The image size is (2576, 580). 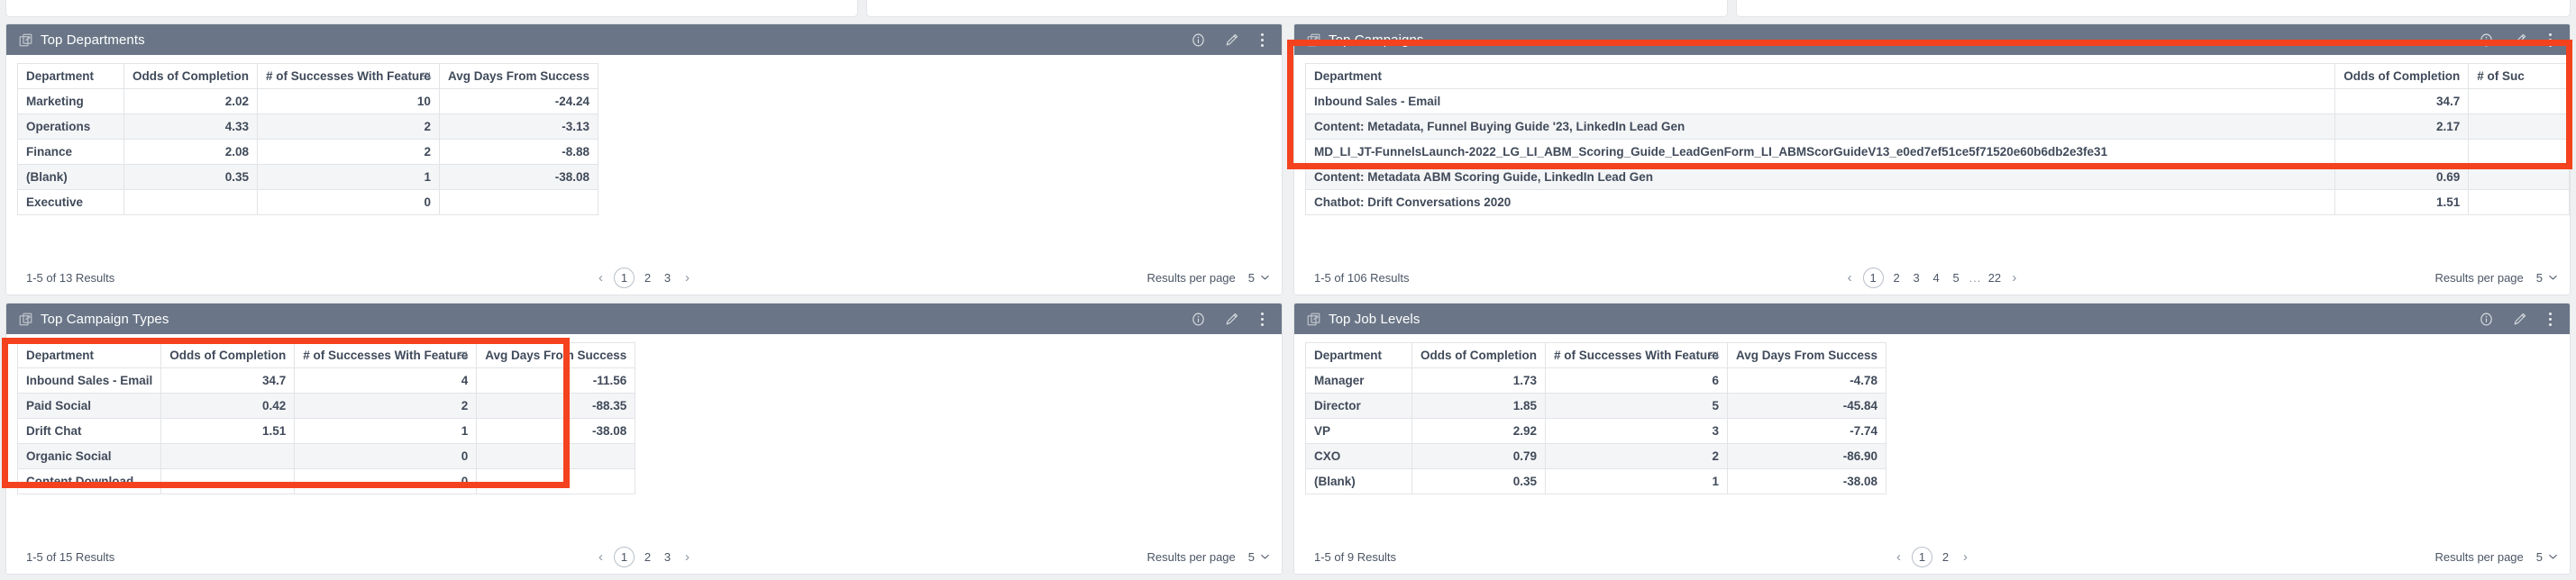 What do you see at coordinates (1358, 456) in the screenshot?
I see `cell-department: CXO` at bounding box center [1358, 456].